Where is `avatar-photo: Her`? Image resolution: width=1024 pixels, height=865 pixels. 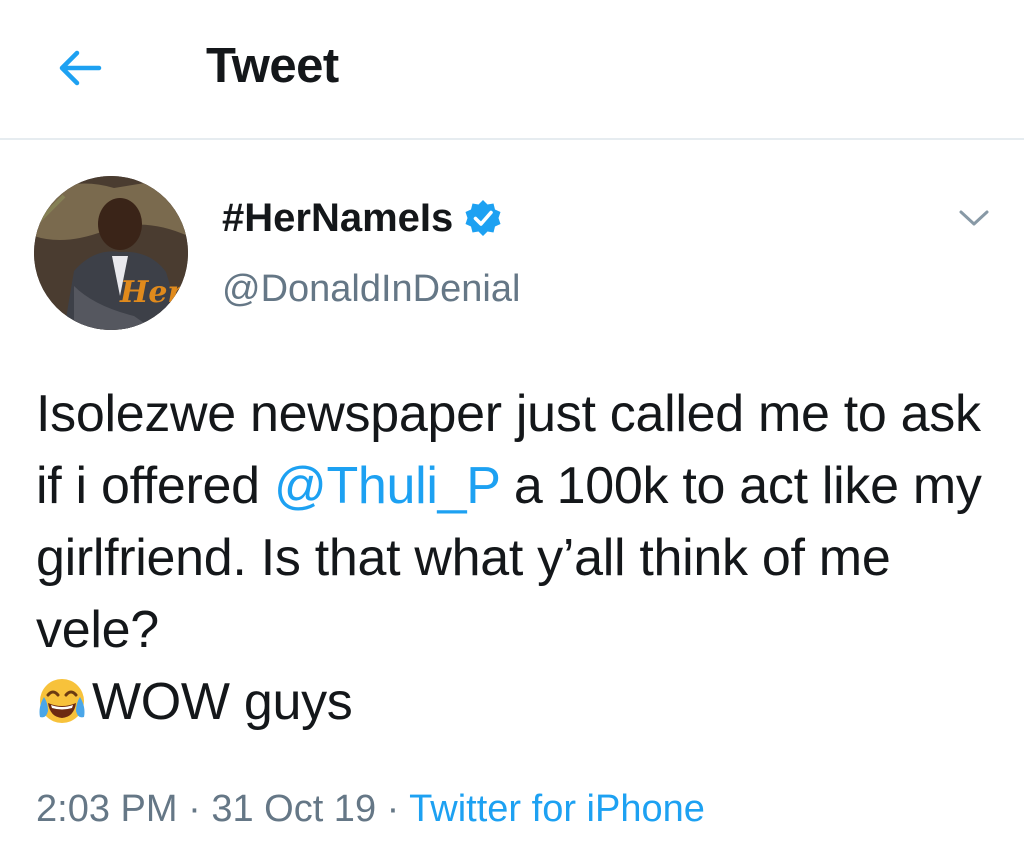 avatar-photo: Her is located at coordinates (111, 253).